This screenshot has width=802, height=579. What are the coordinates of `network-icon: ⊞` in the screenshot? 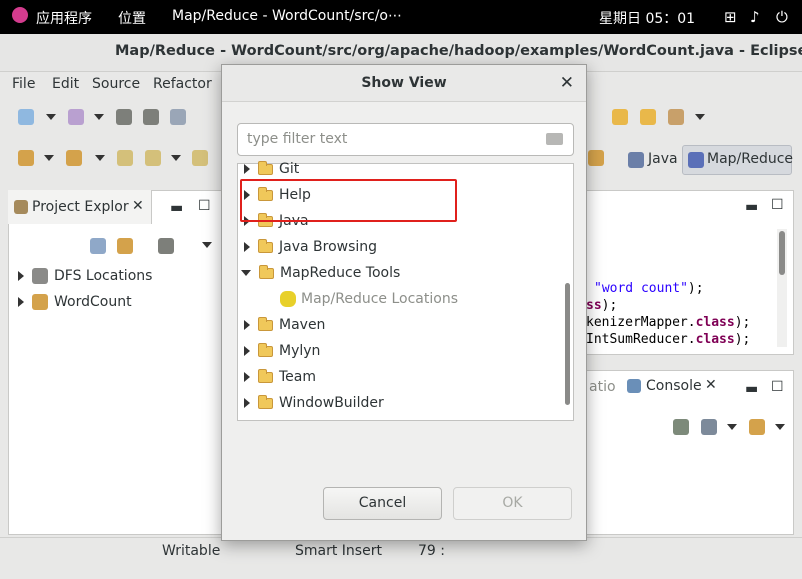 It's located at (730, 17).